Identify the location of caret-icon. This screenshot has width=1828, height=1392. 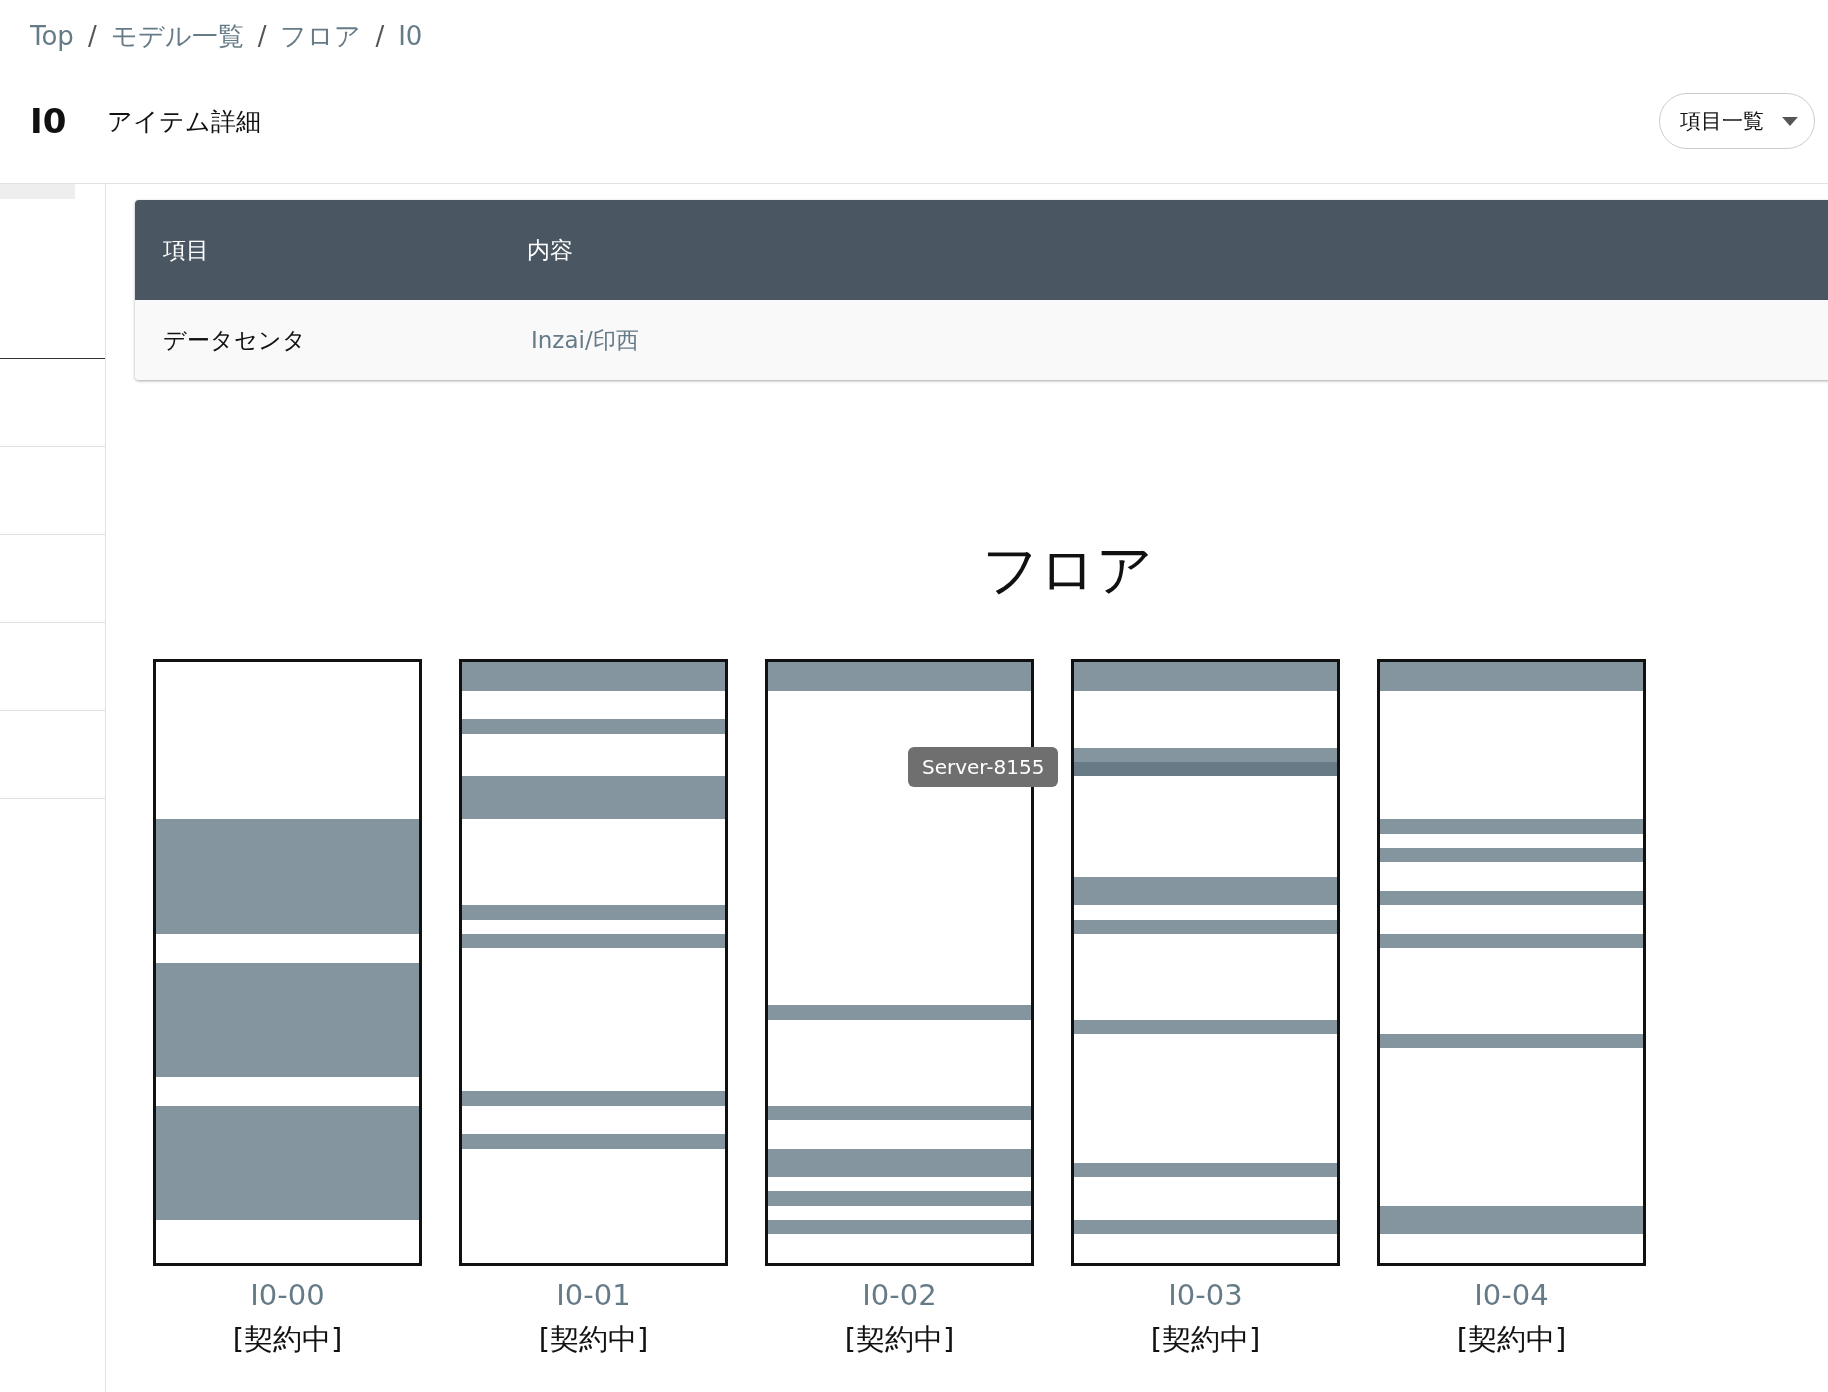
(1790, 121).